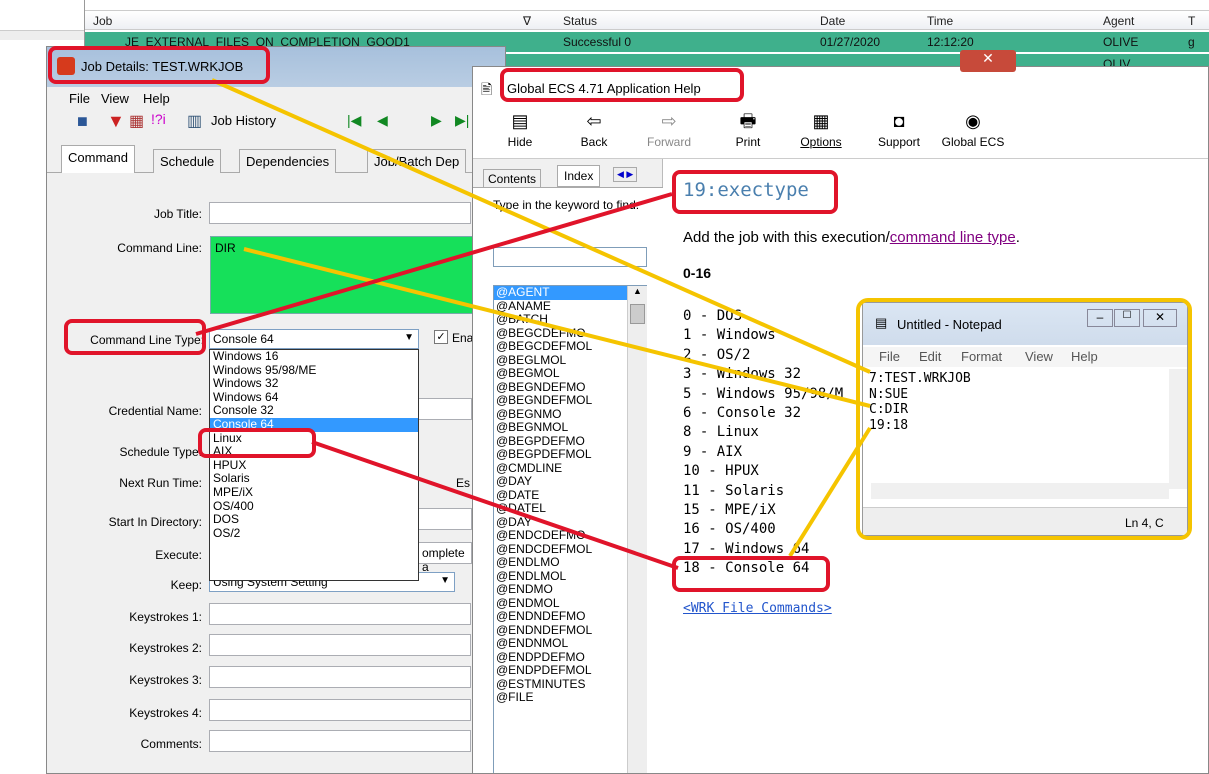  Describe the element at coordinates (445, 409) in the screenshot. I see `credential-name-input` at that location.